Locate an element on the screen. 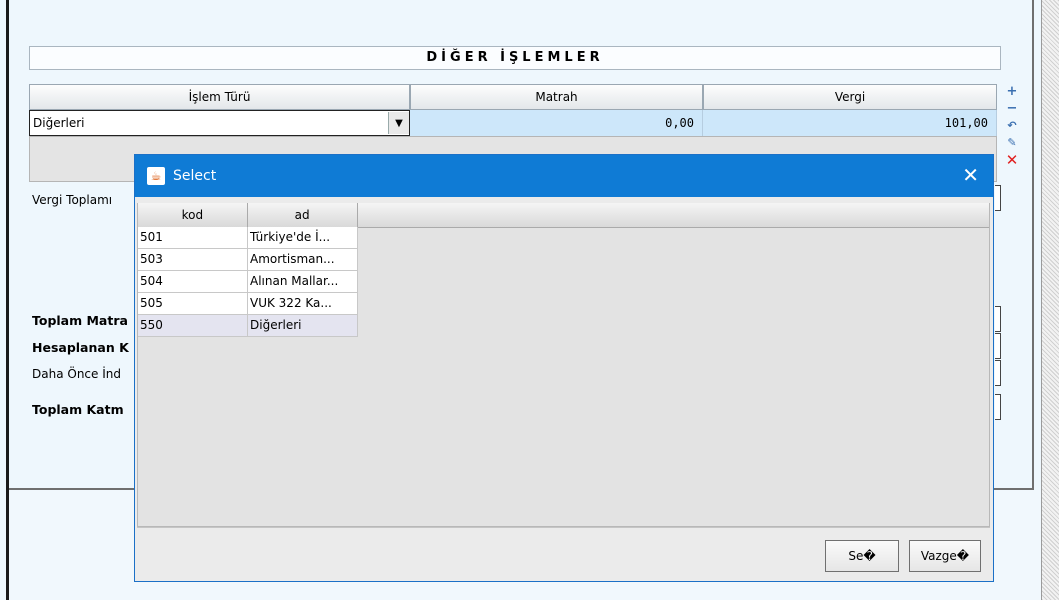  column-ad: ad is located at coordinates (303, 215).